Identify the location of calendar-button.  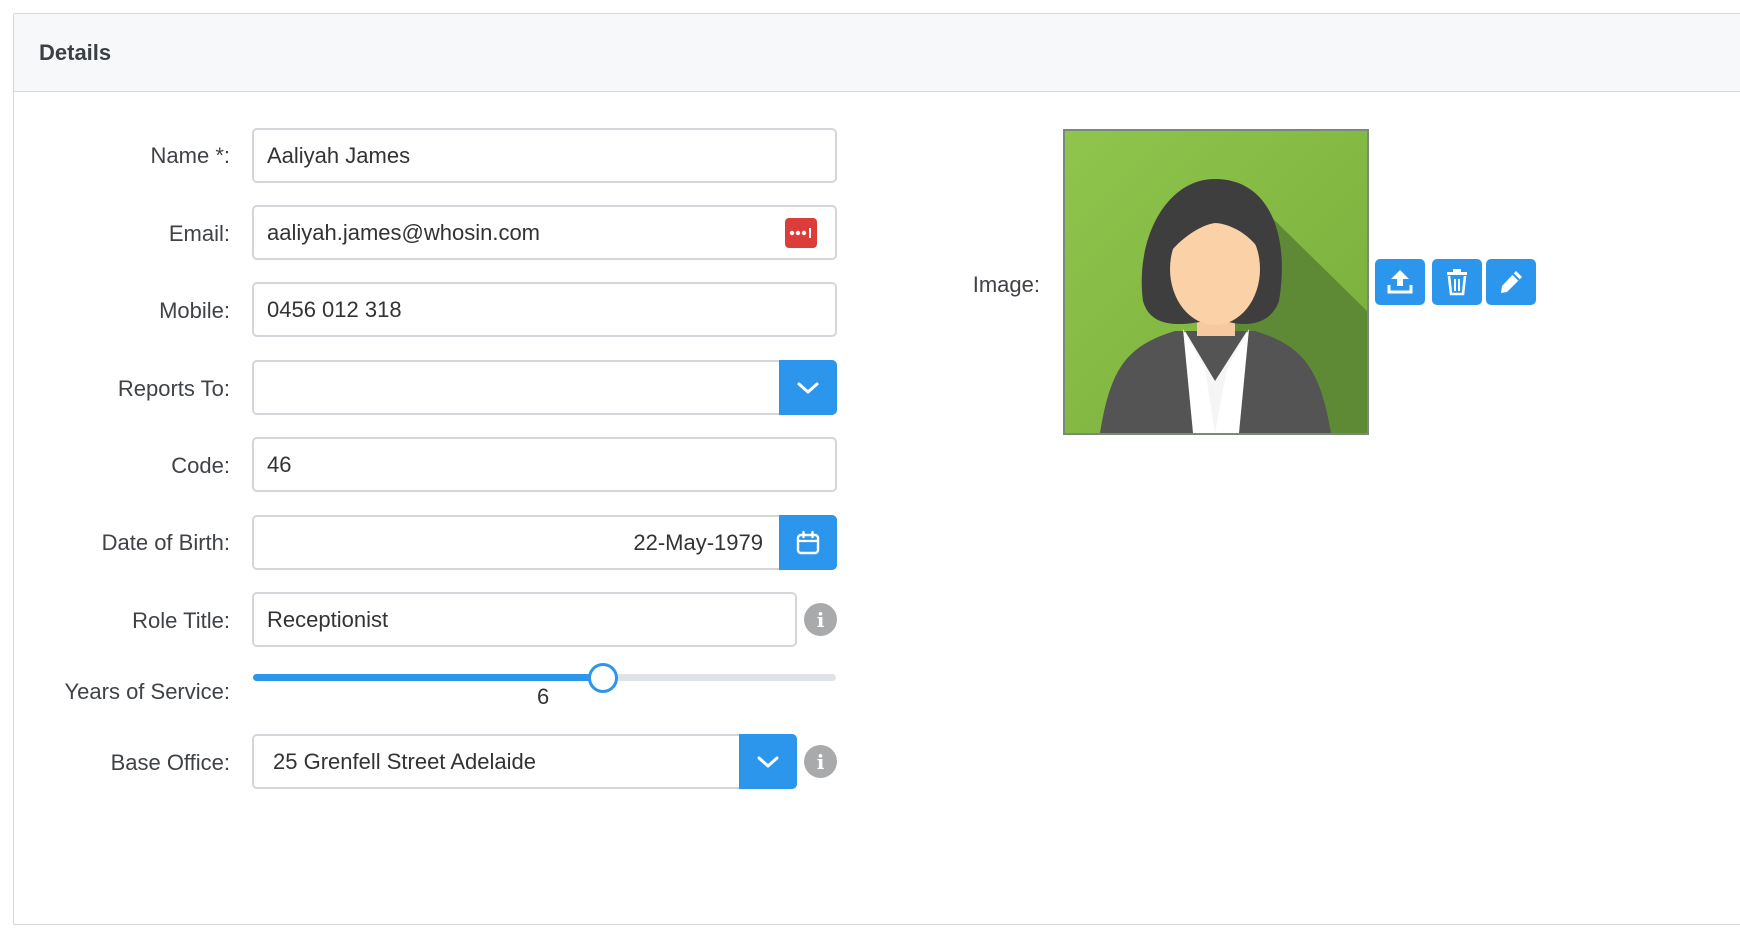
(808, 542).